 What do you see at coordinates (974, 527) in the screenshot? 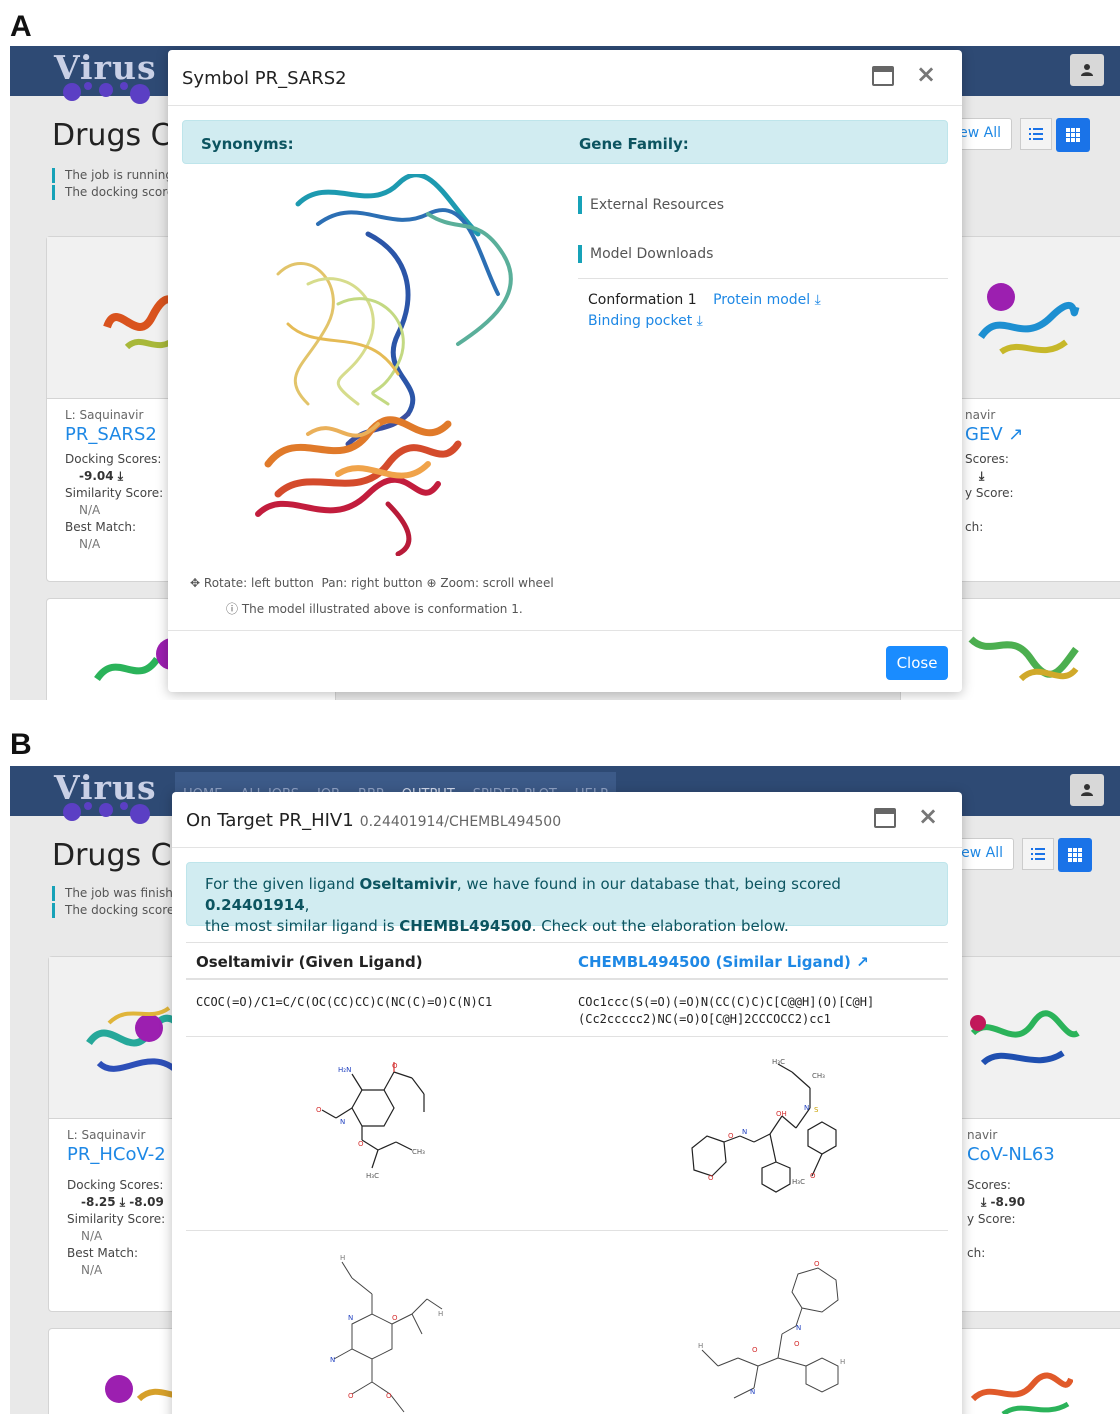
I see `best-match-label: ch:` at bounding box center [974, 527].